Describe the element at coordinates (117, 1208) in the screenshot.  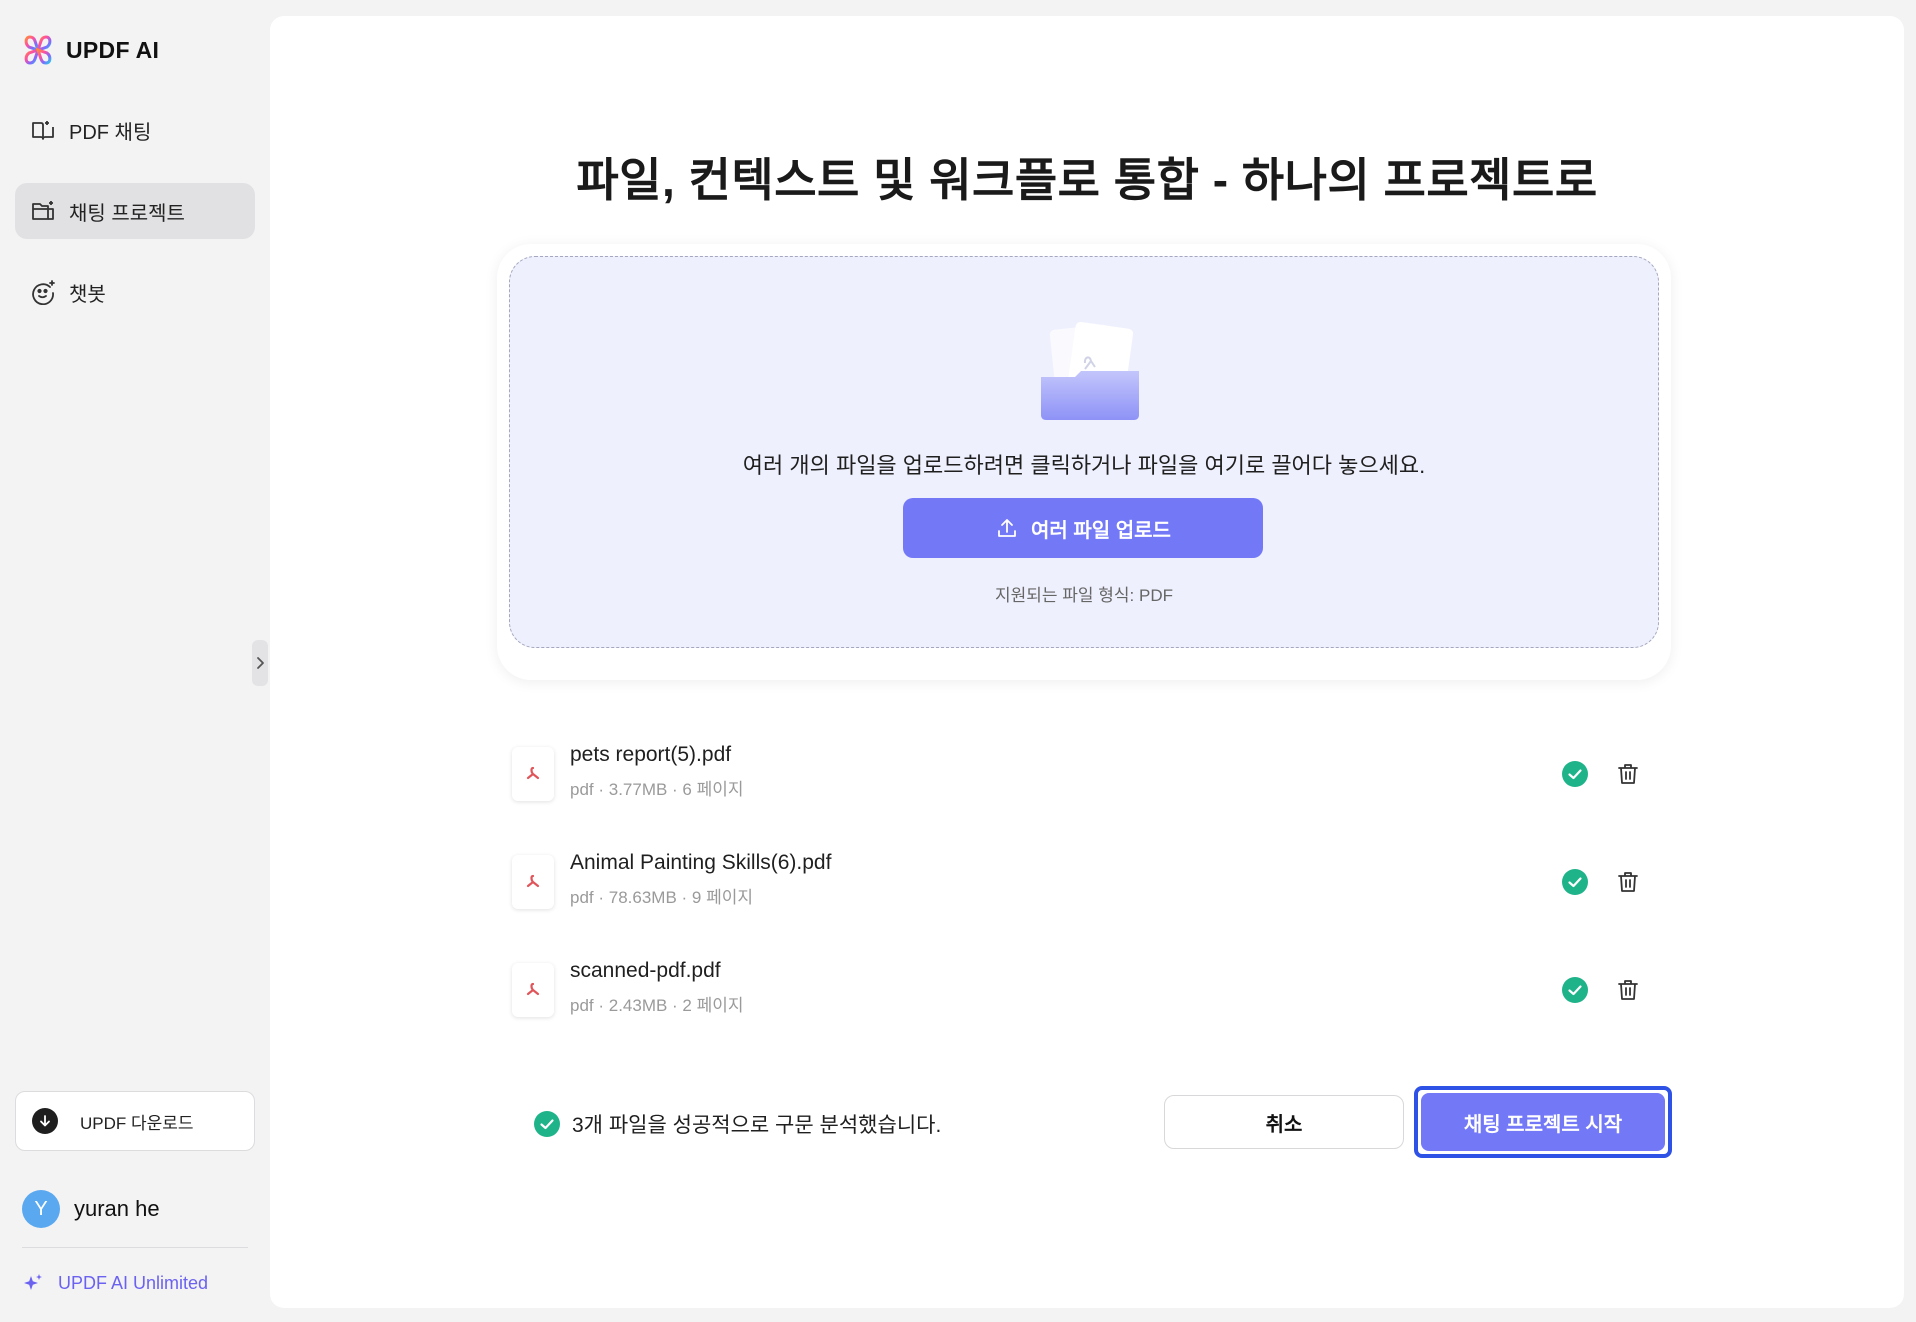
I see `user-name: yuran he` at that location.